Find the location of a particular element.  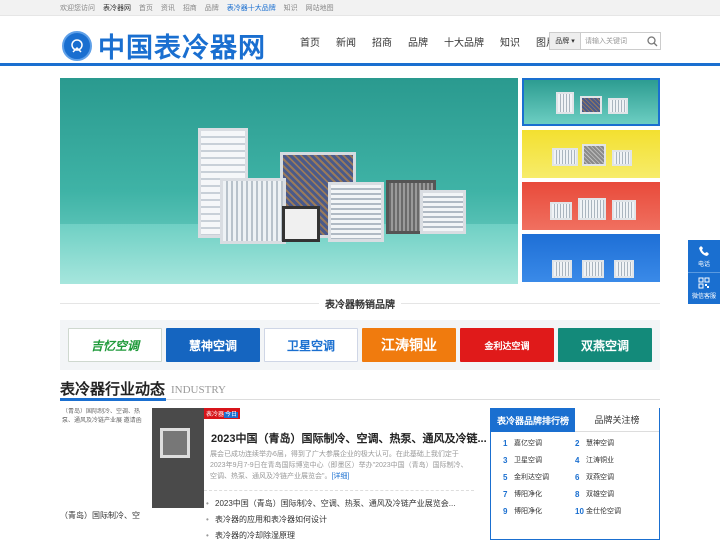

news-image: （青岛）国际制冷、空调、热泵、通风及冷链产业展 邀请函 is located at coordinates (132, 458).